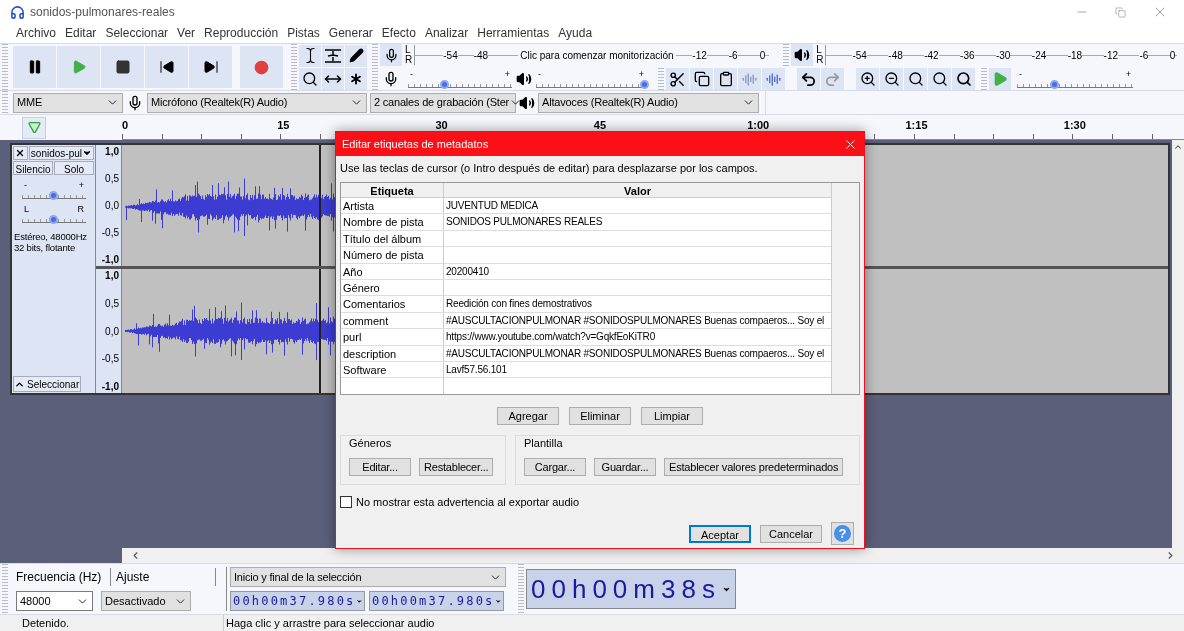 Image resolution: width=1184 pixels, height=631 pixels. What do you see at coordinates (310, 55) in the screenshot?
I see `selection-tool-button` at bounding box center [310, 55].